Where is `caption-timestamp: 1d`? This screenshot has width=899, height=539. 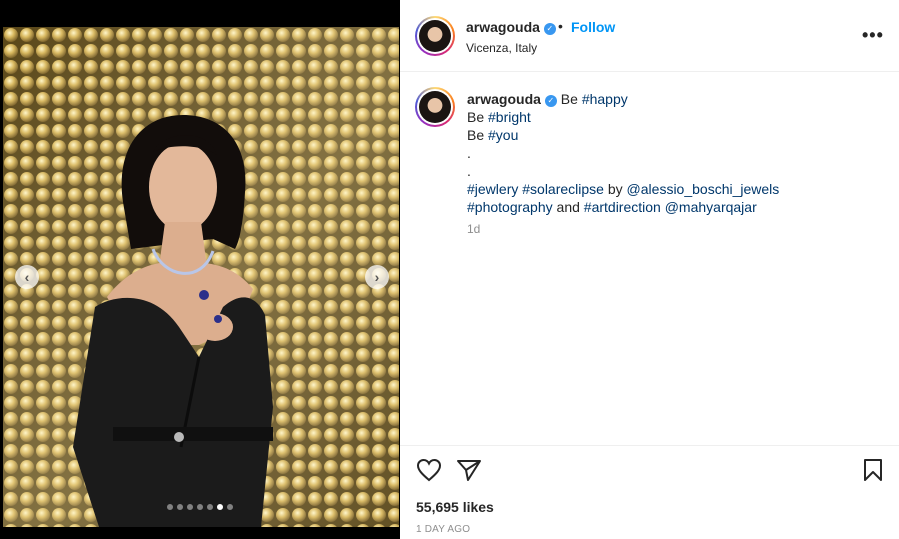
caption-timestamp: 1d is located at coordinates (473, 229).